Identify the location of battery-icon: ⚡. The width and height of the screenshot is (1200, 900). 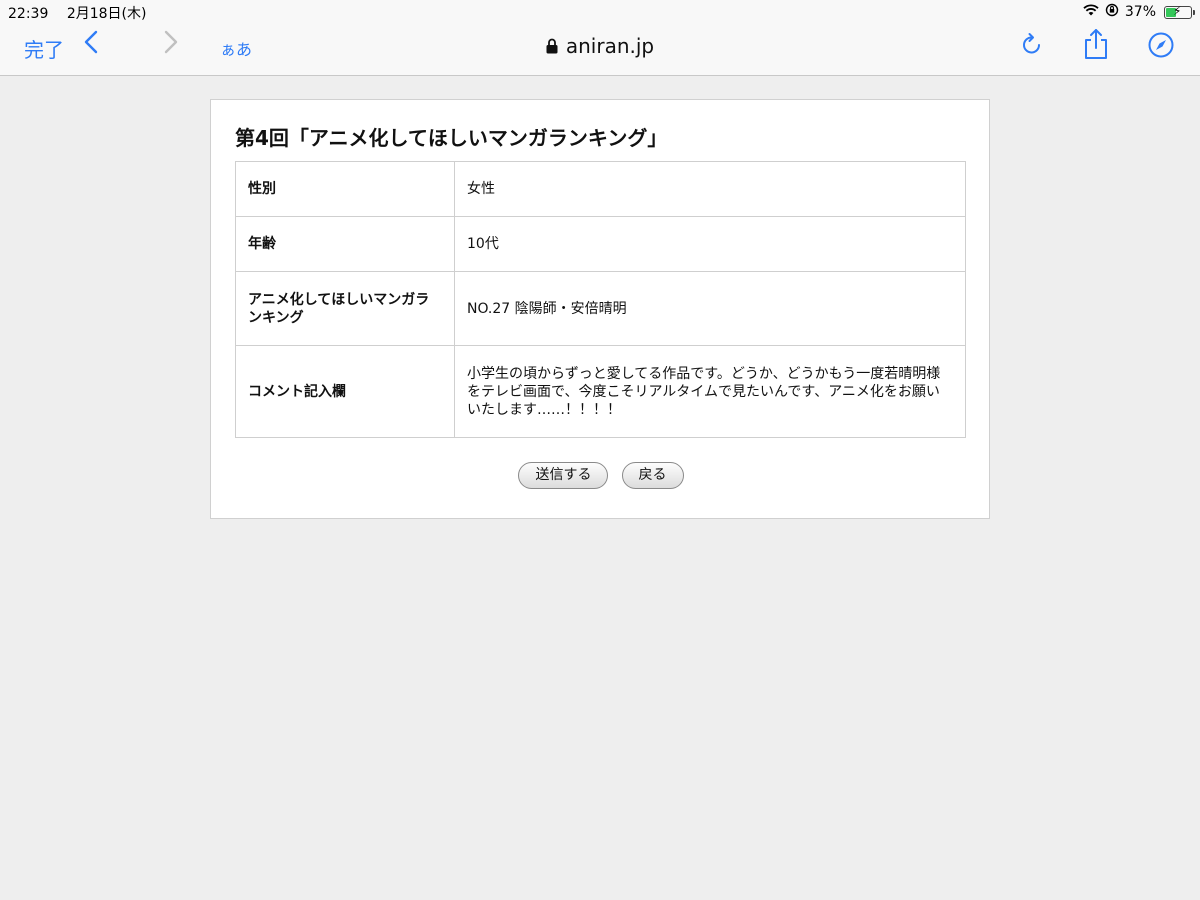
(1179, 11).